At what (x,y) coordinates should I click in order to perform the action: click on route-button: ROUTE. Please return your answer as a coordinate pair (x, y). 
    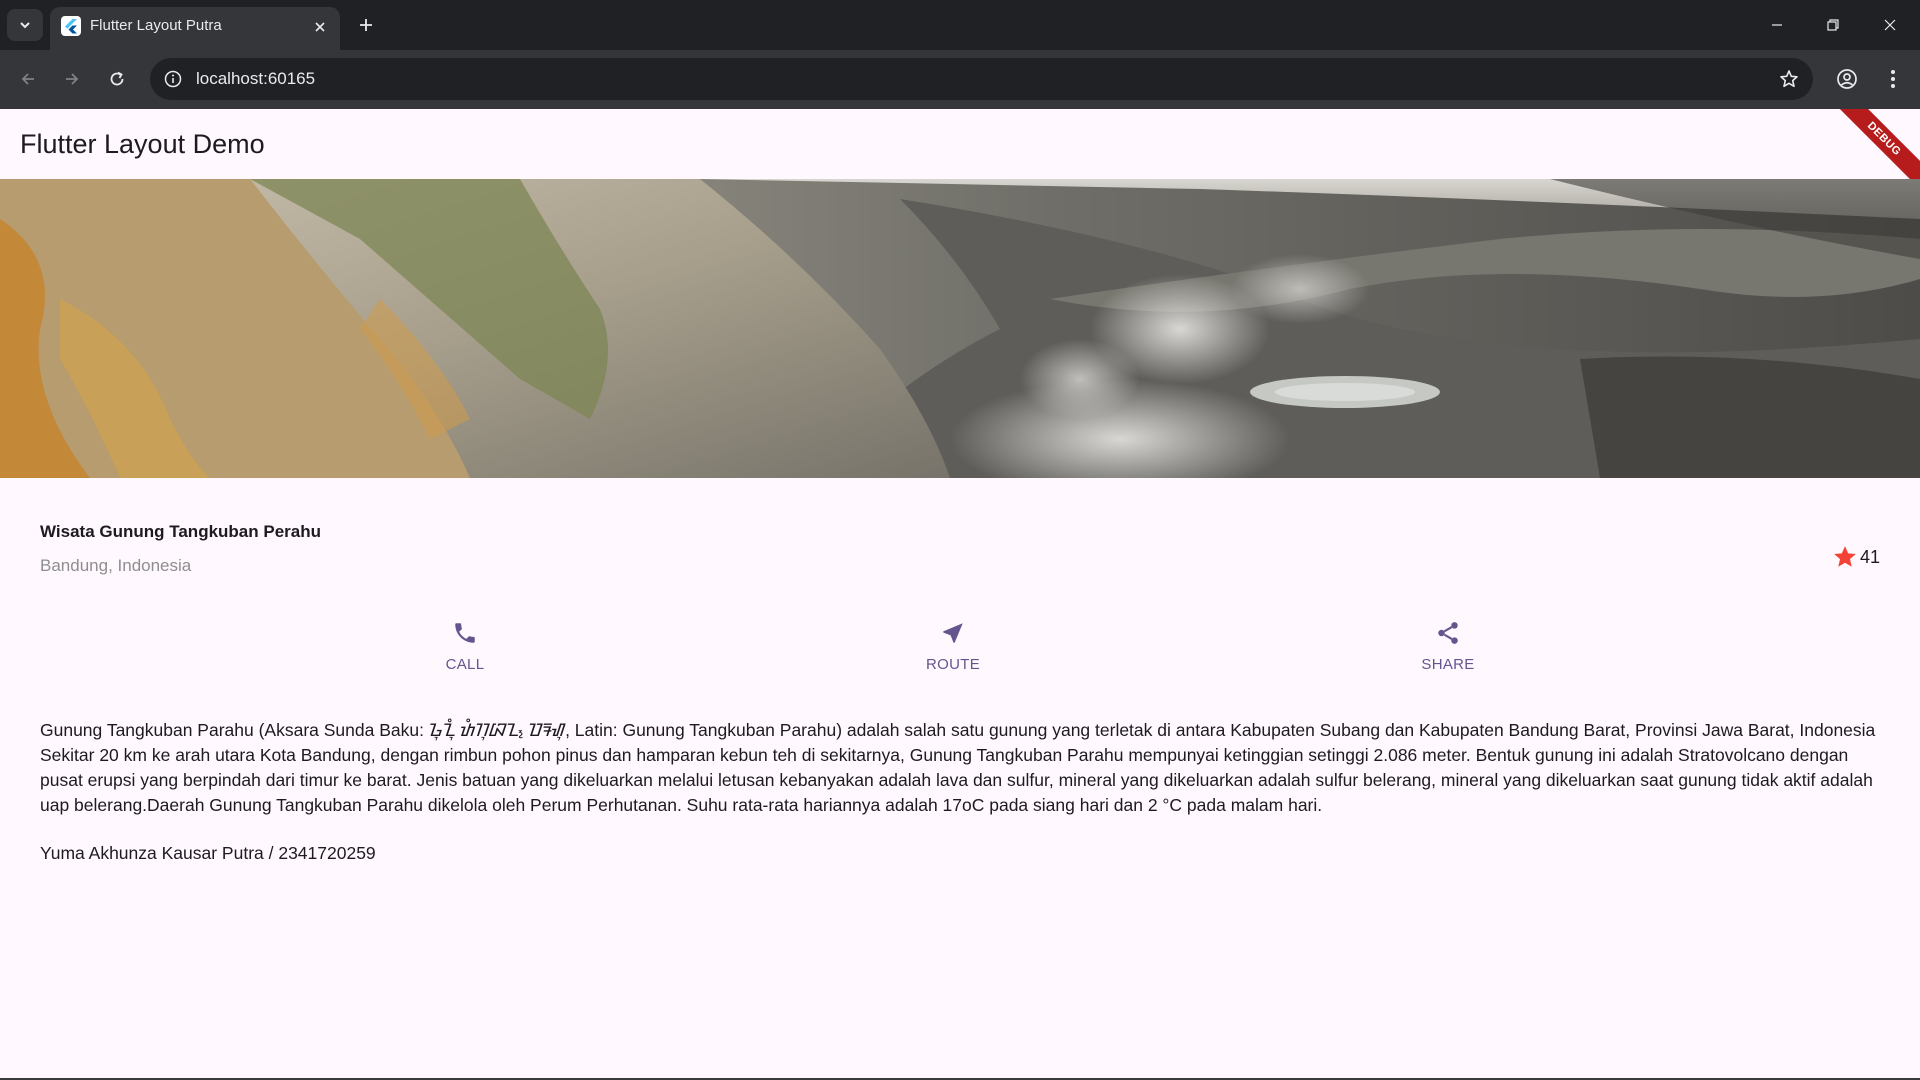
    Looking at the image, I should click on (953, 644).